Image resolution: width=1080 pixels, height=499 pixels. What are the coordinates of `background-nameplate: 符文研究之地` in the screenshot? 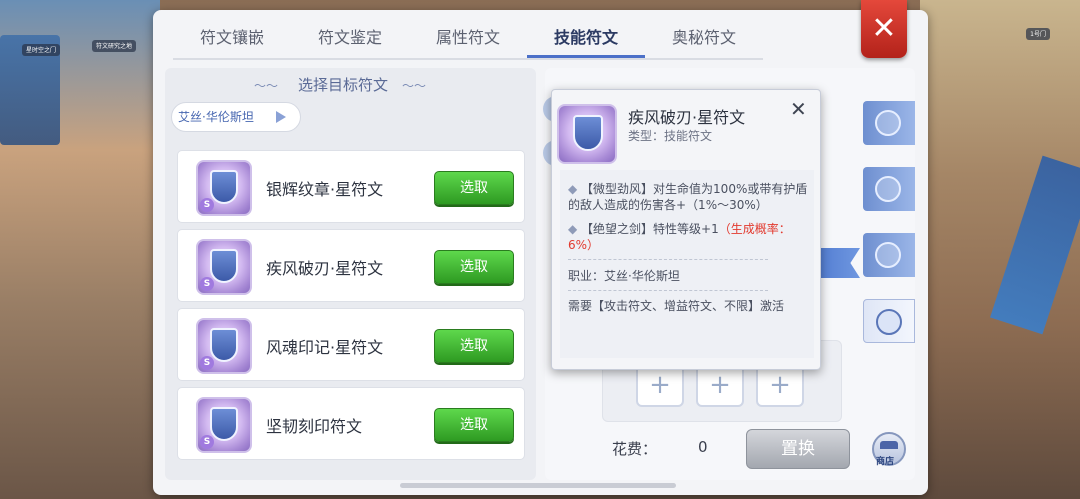 It's located at (114, 46).